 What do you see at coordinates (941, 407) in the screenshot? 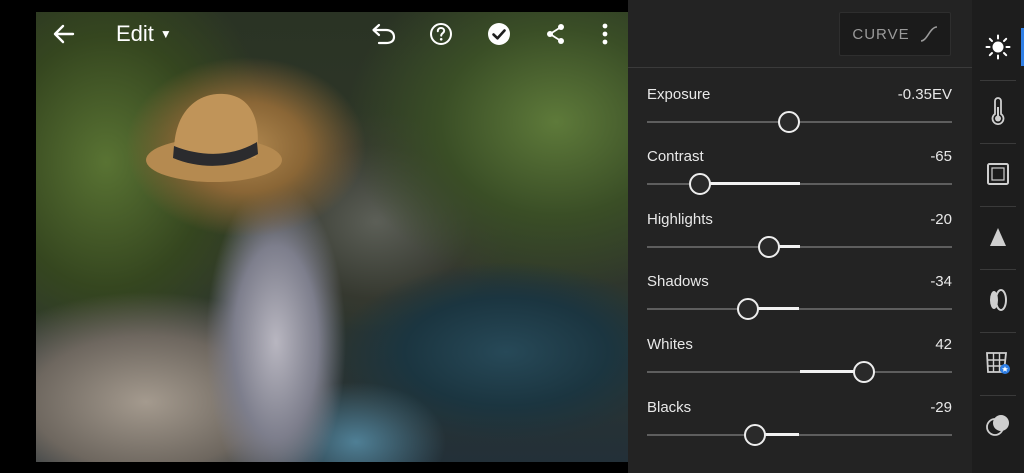
I see `slider-value: -29` at bounding box center [941, 407].